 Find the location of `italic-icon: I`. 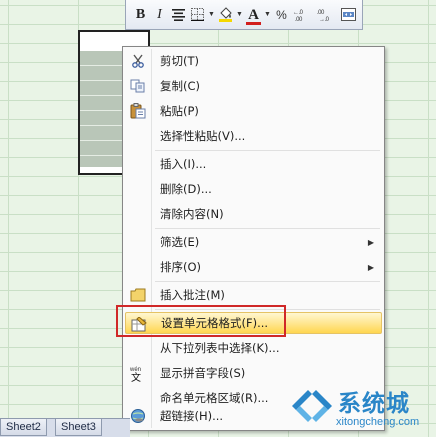

italic-icon: I is located at coordinates (159, 15).